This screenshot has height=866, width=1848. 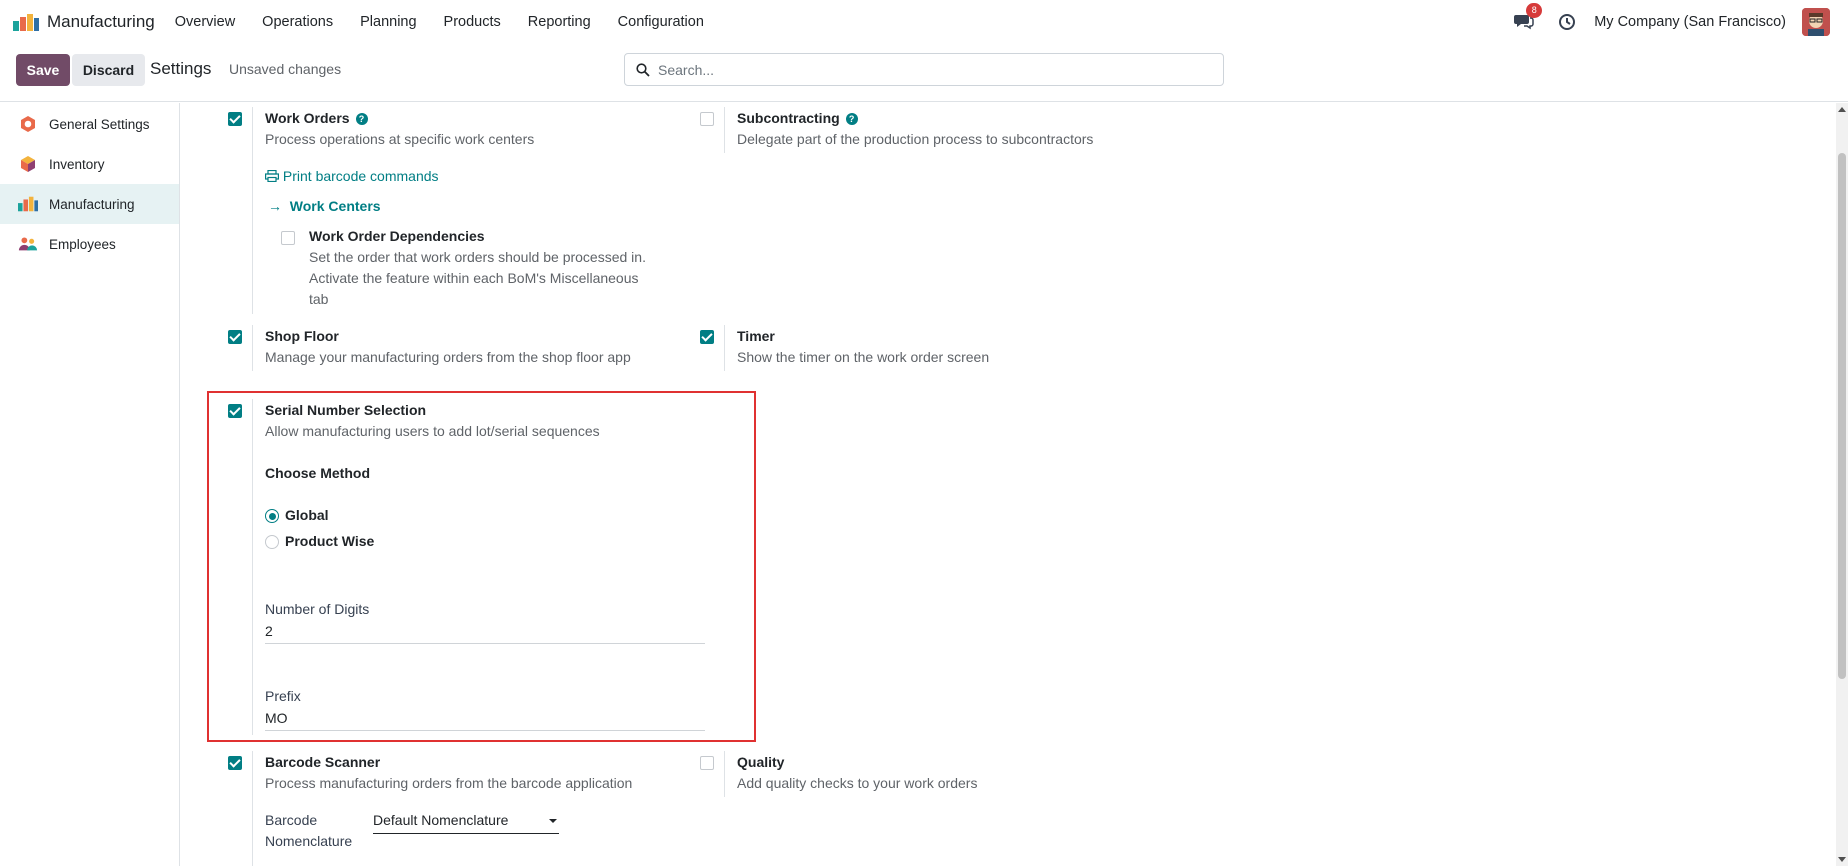 I want to click on scroll-up-arrow, so click(x=1842, y=109).